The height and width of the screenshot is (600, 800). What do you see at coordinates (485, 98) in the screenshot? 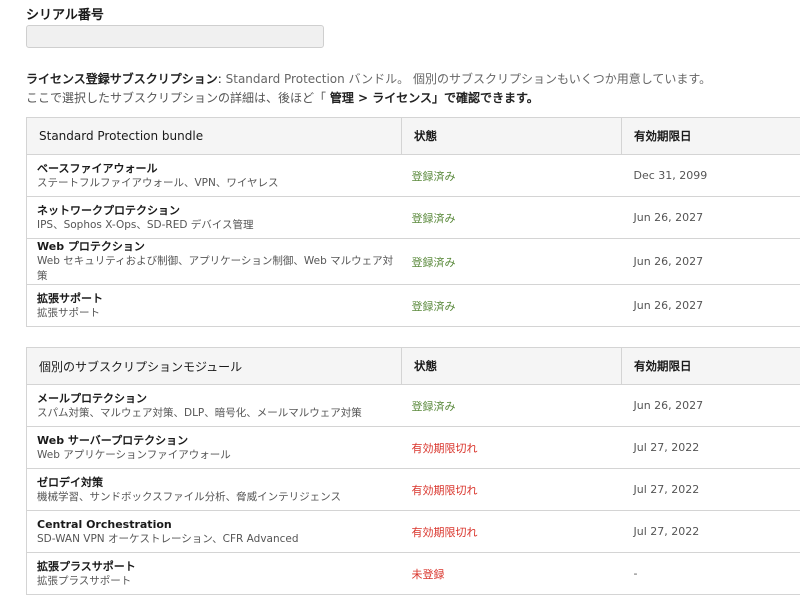
I see `description-line2-b: 」で確認できます。` at bounding box center [485, 98].